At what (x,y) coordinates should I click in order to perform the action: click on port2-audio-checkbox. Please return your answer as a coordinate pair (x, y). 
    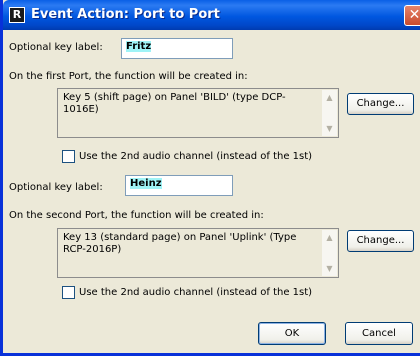
    Looking at the image, I should click on (68, 292).